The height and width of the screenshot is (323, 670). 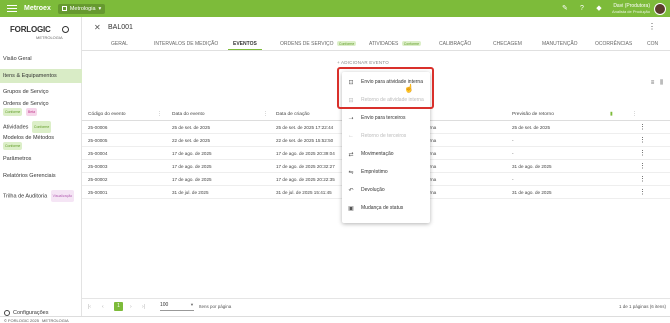 I want to click on menu-item-label: Mudança de status, so click(x=382, y=208).